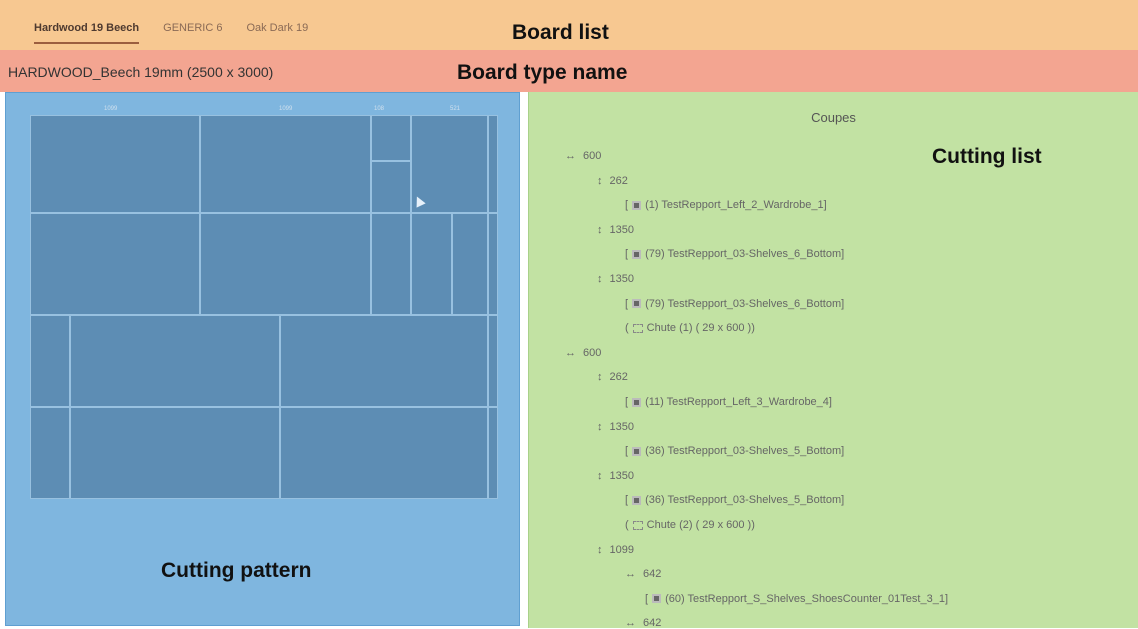 This screenshot has height=629, width=1138. Describe the element at coordinates (737, 402) in the screenshot. I see `row-text: (11) TestRepport_Left_3_Wardrobe_4` at that location.